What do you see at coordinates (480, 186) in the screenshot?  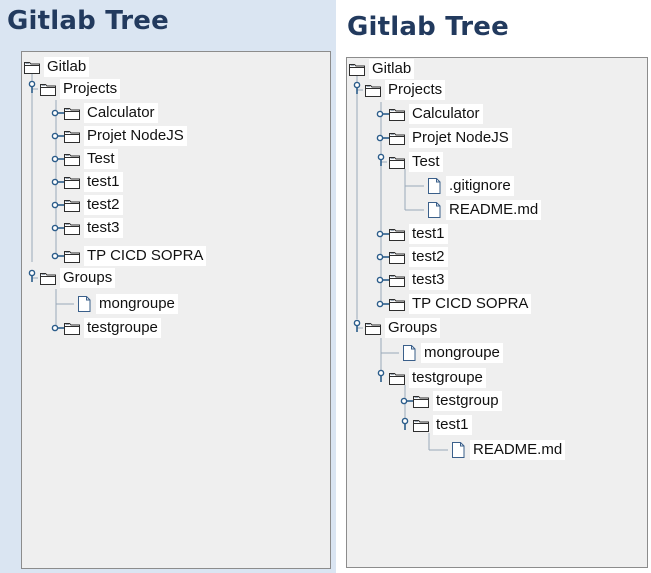 I see `tree-node-label: .gitignore` at bounding box center [480, 186].